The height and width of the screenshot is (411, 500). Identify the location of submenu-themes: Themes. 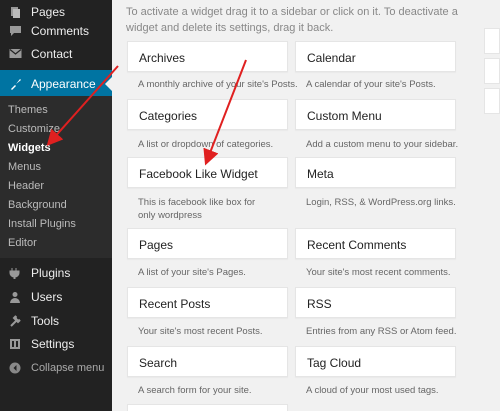
(28, 110).